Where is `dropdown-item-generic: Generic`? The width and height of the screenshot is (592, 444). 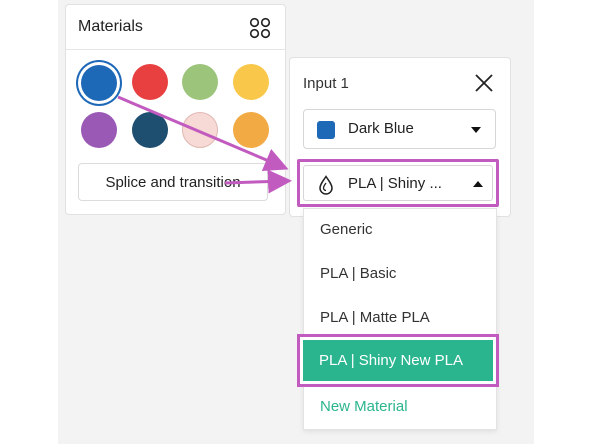 dropdown-item-generic: Generic is located at coordinates (400, 231).